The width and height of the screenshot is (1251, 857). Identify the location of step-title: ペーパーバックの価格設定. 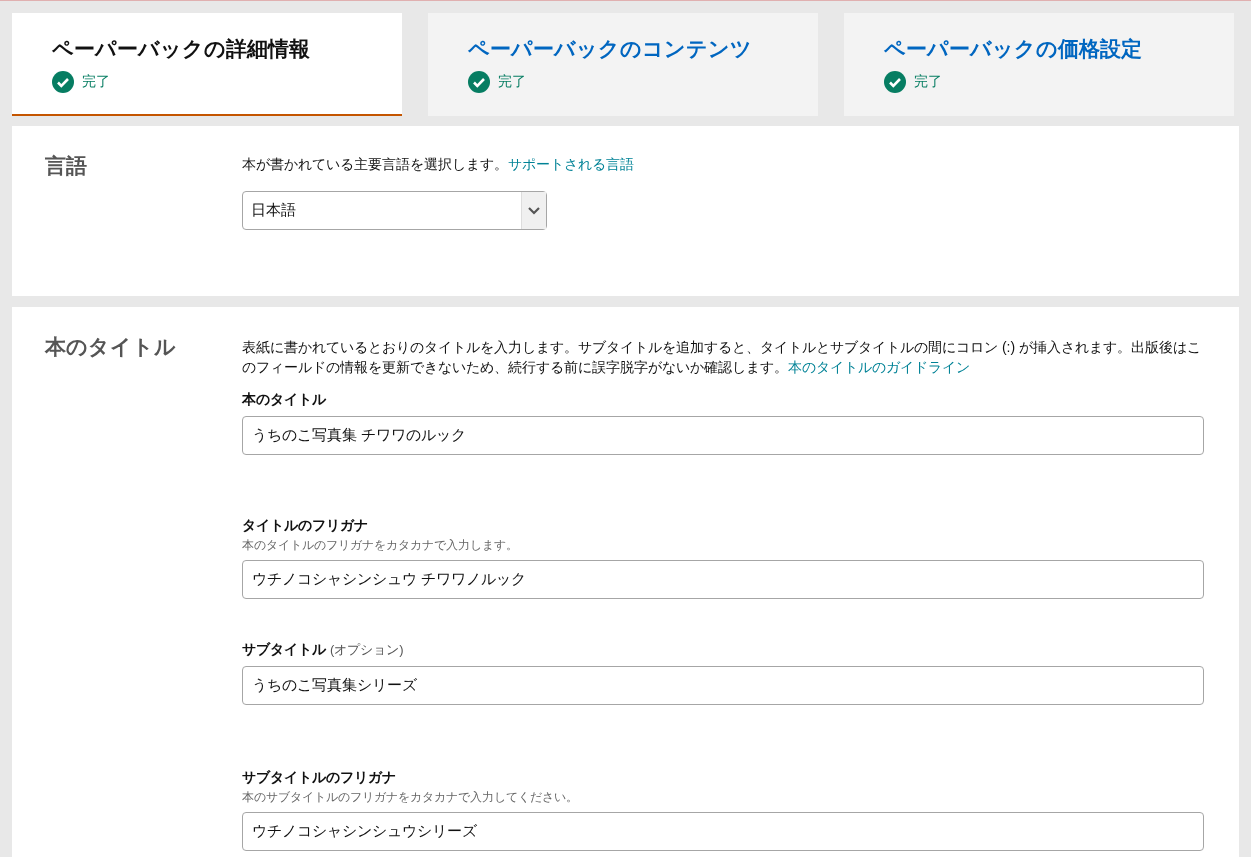
(1013, 49).